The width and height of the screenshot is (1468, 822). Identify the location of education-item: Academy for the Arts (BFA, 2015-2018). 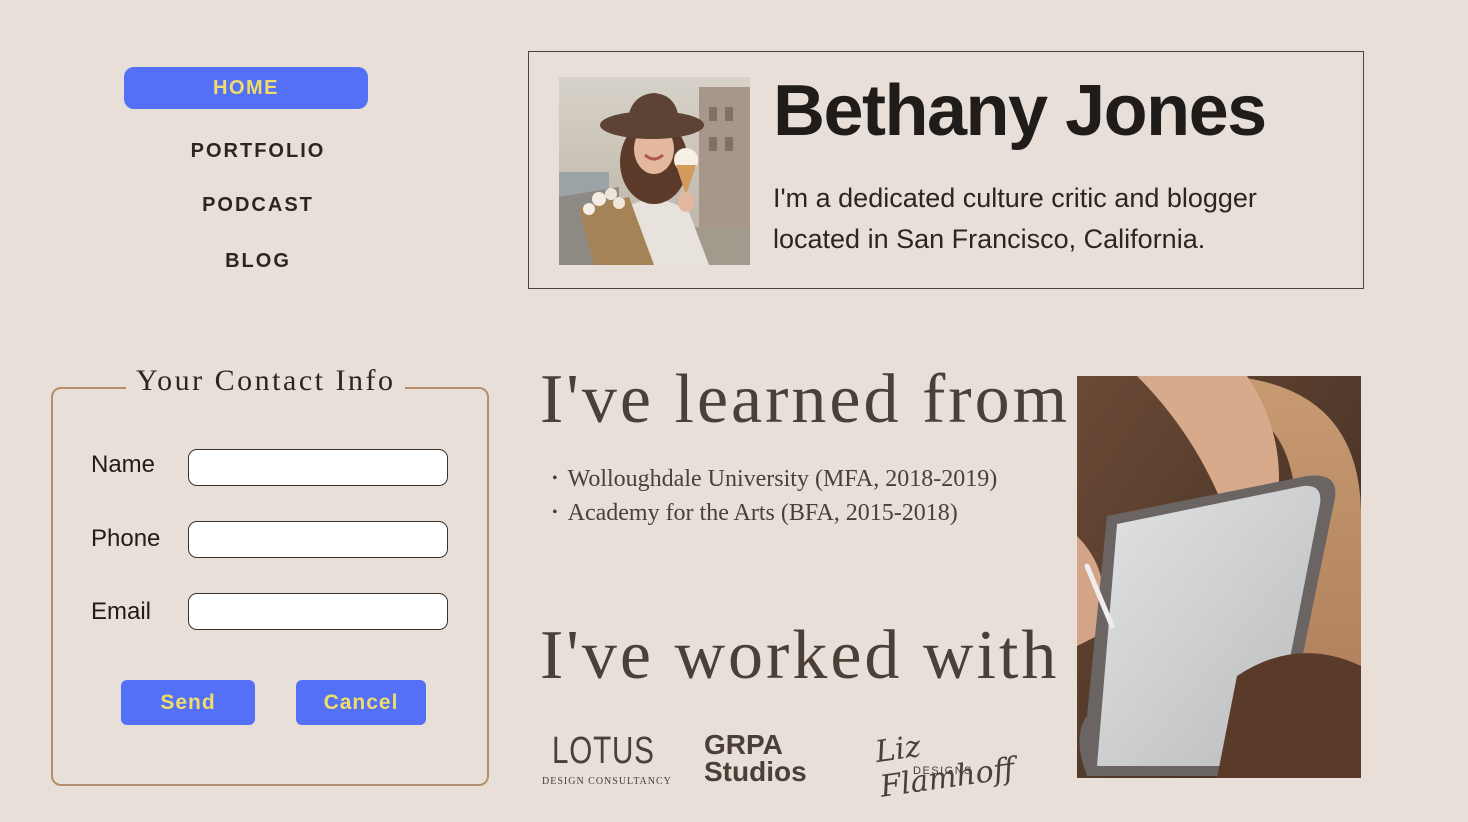
(774, 513).